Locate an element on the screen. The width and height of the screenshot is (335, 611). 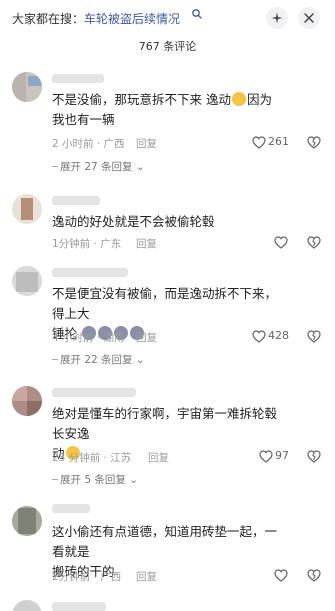
comment-meta: 1分钟前 · 广东 is located at coordinates (87, 244).